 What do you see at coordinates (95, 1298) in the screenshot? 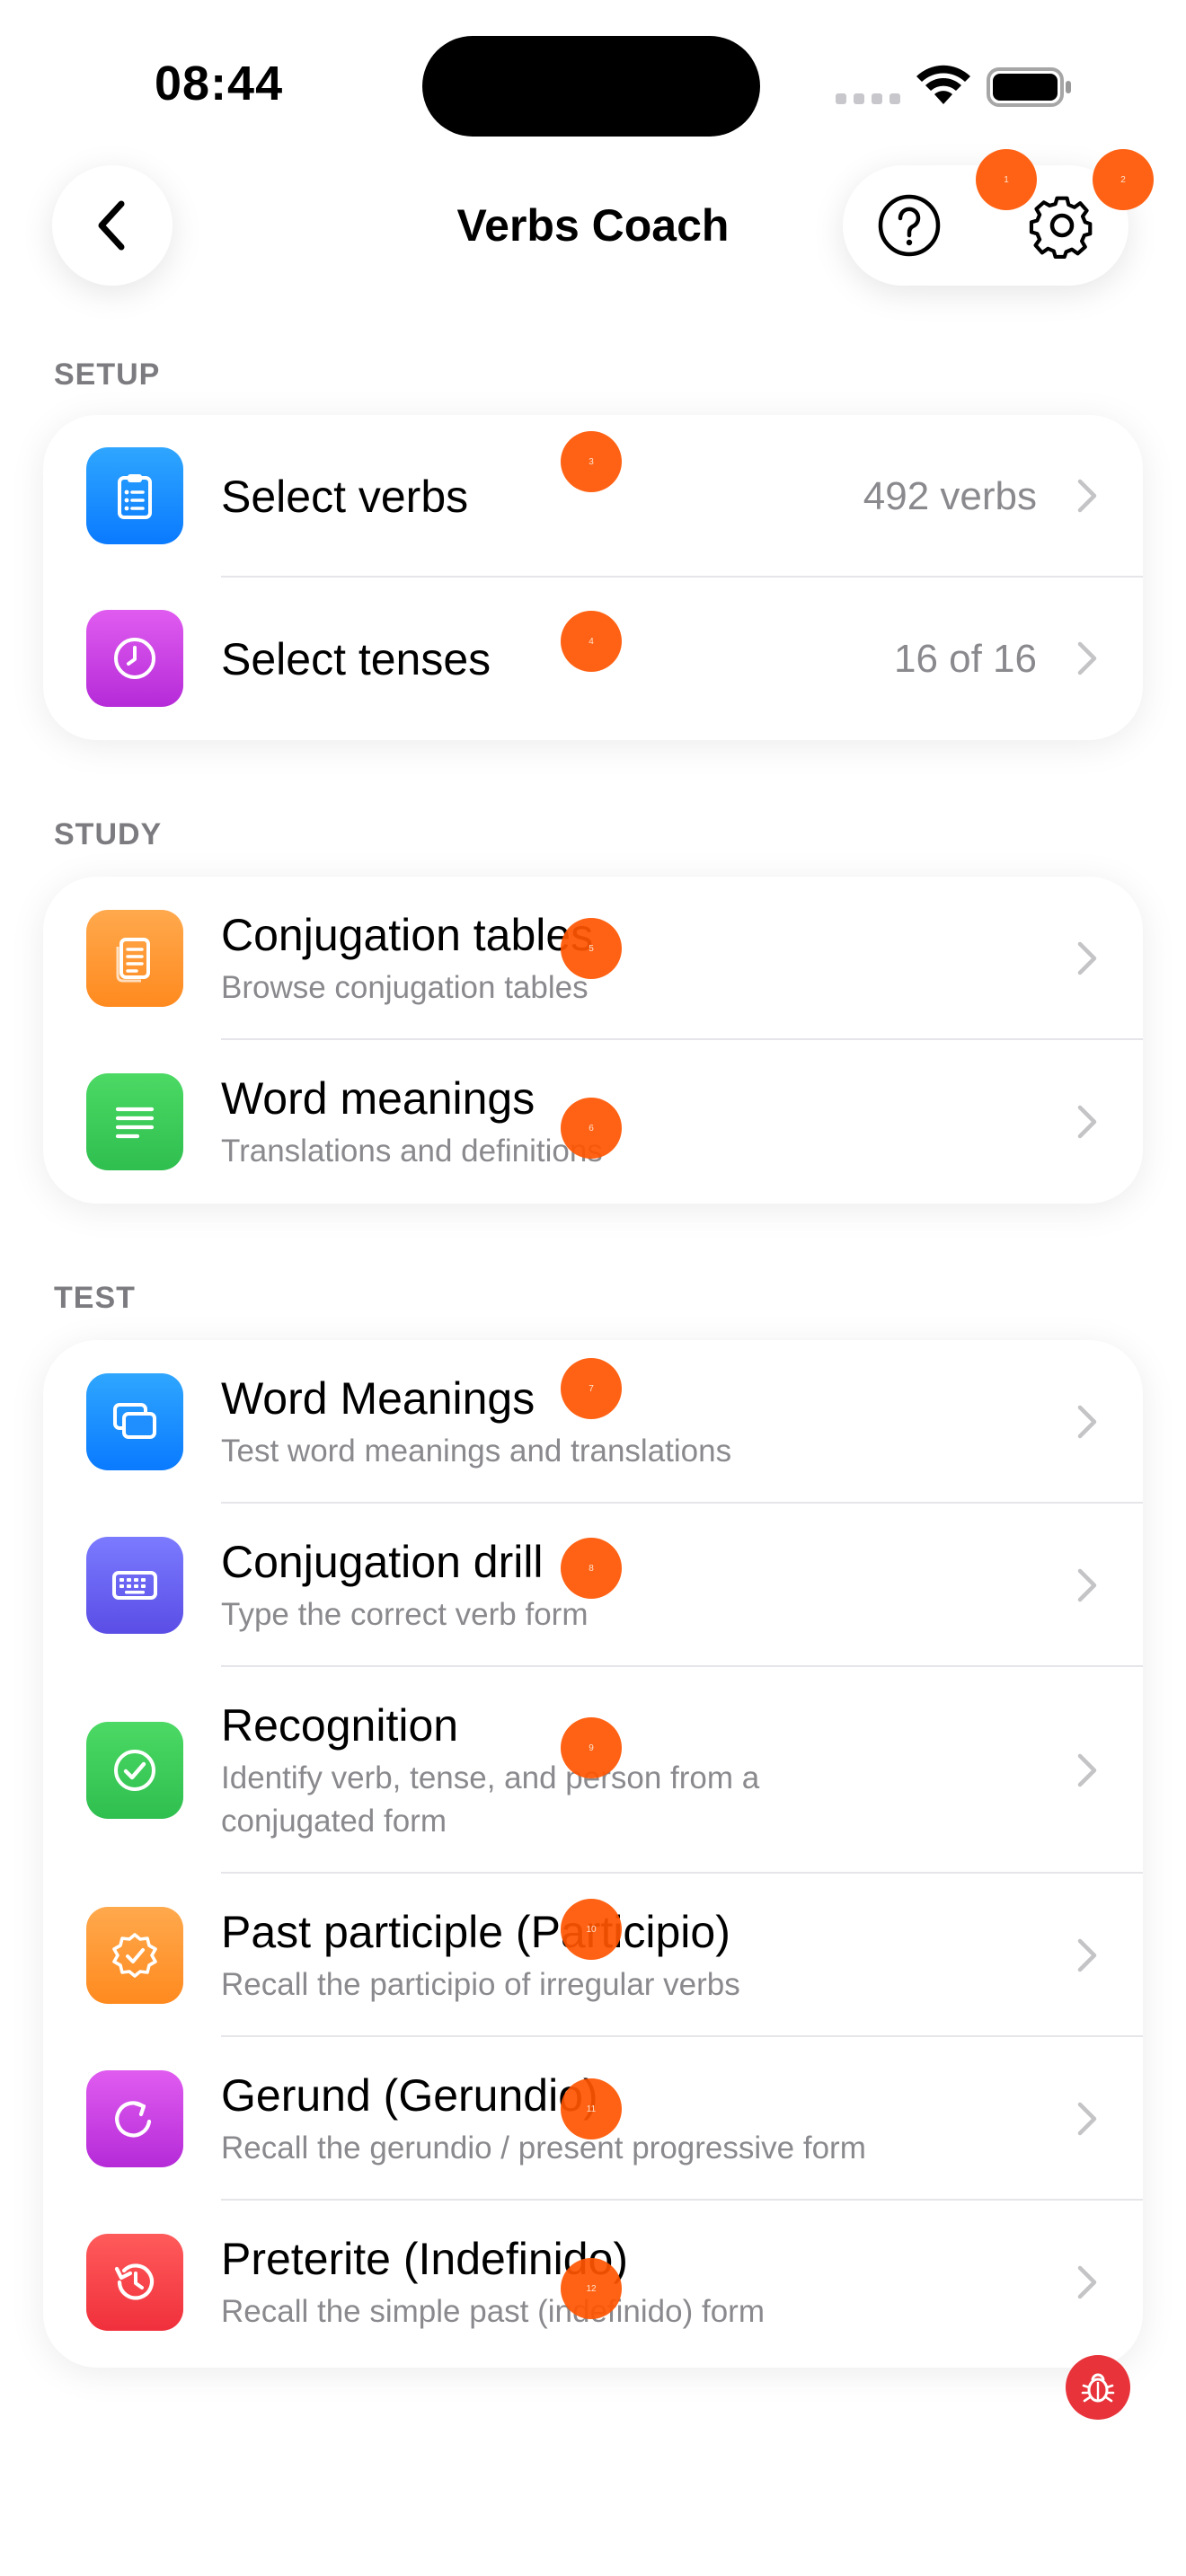
I see `section-header-test: TEST` at bounding box center [95, 1298].